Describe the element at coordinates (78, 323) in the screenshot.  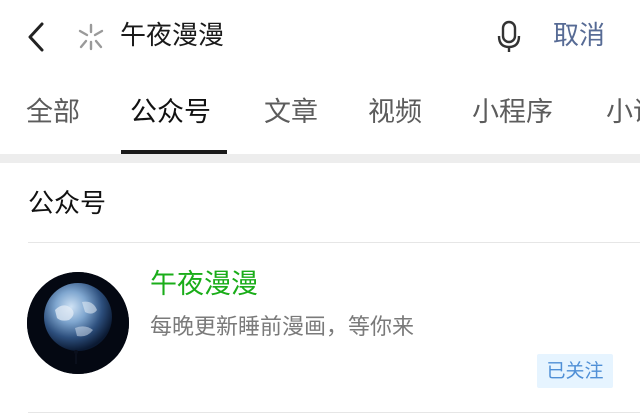
I see `avatar` at that location.